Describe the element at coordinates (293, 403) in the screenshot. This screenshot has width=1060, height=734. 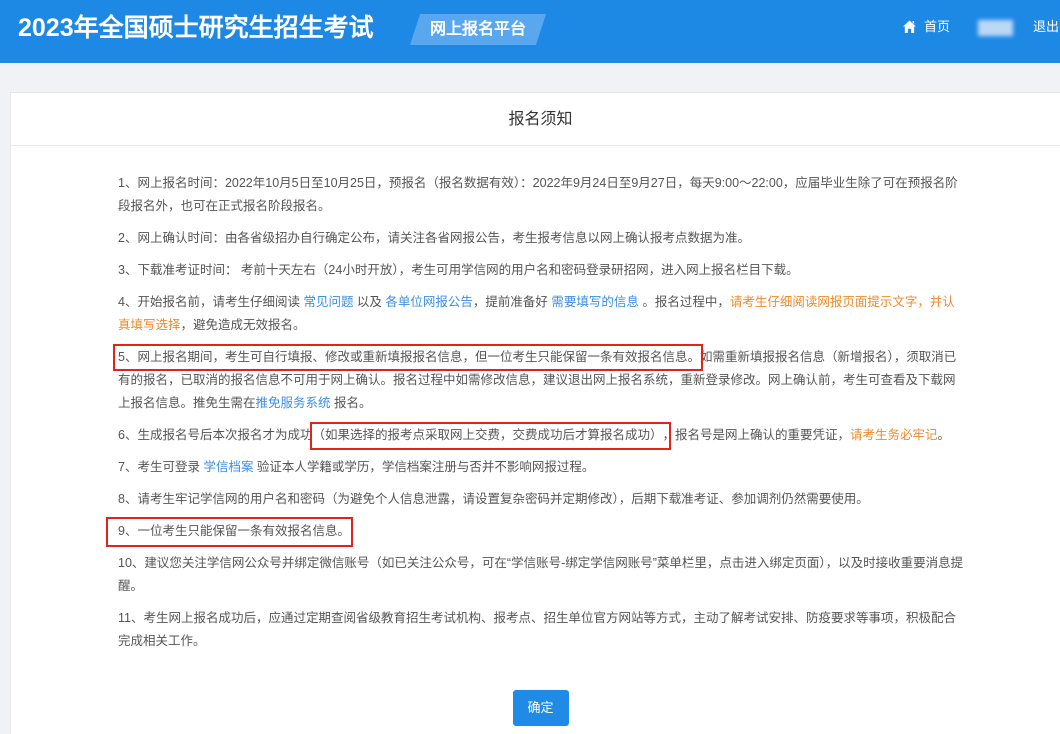
I see `recommendation-system-link: 推免服务系统` at that location.